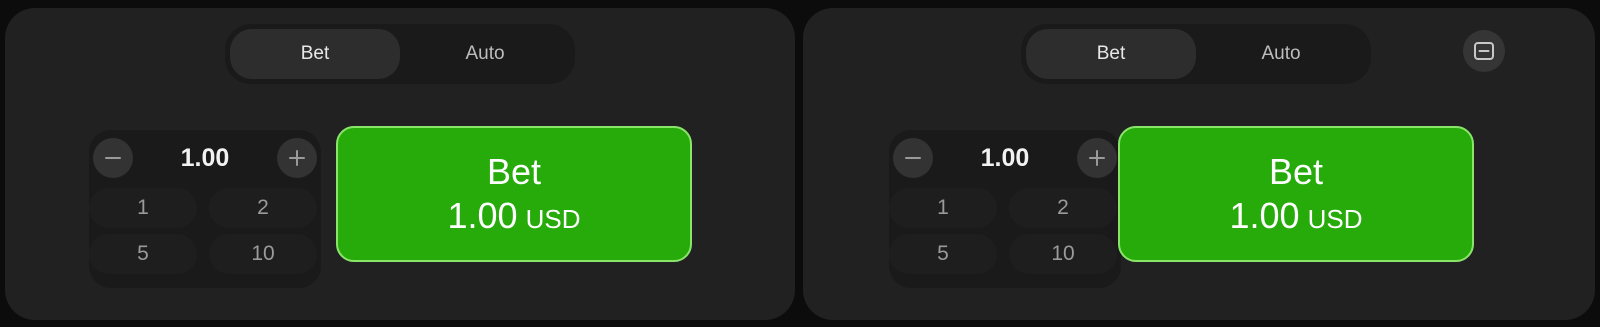 The height and width of the screenshot is (327, 1600). I want to click on remove-panel-button, so click(1484, 51).